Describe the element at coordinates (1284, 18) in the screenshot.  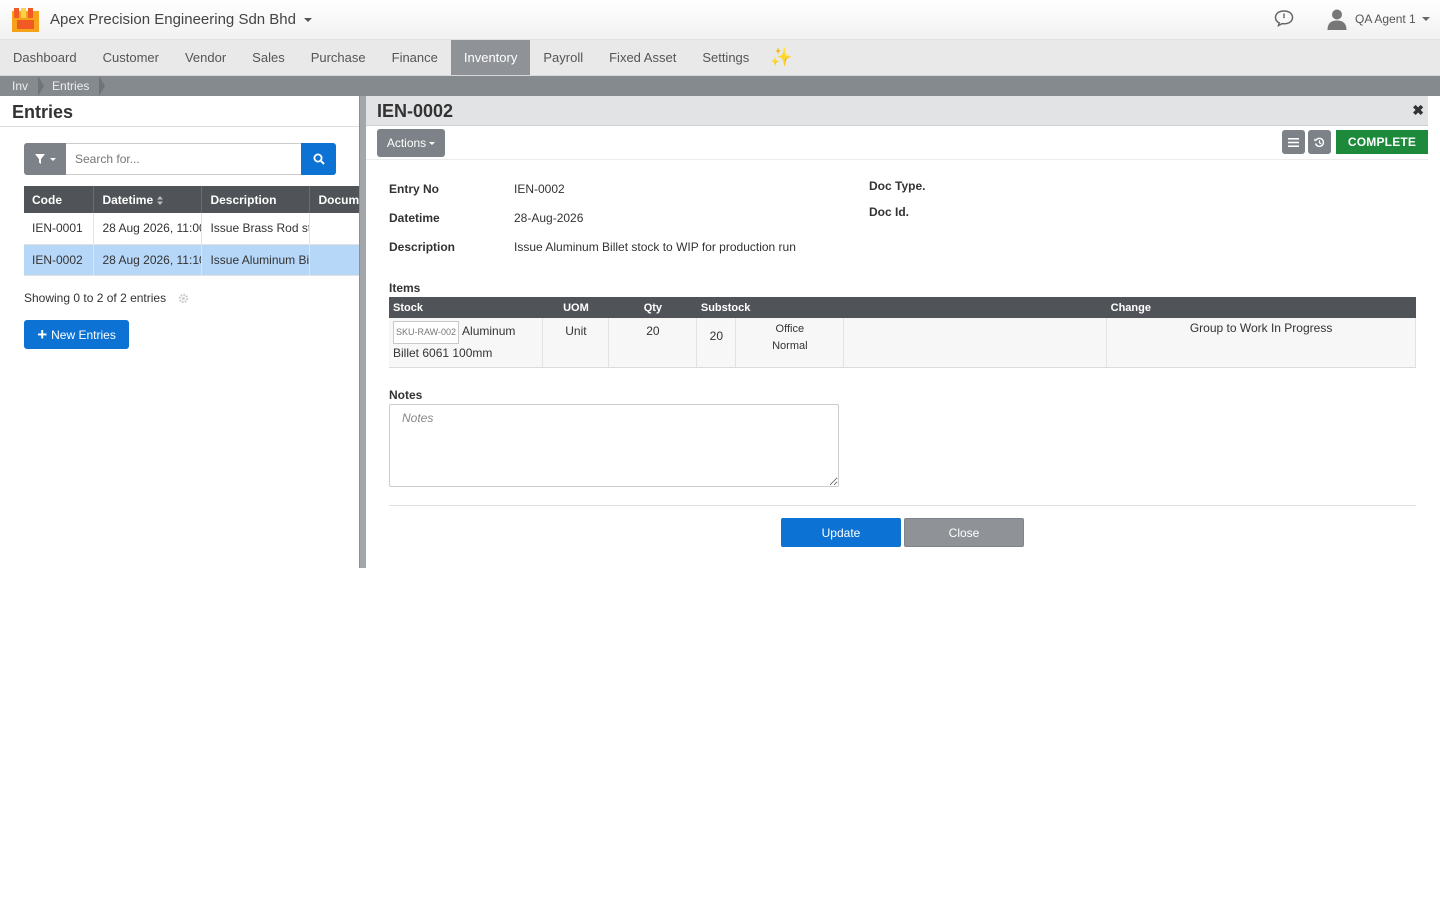
I see `chat-icon` at that location.